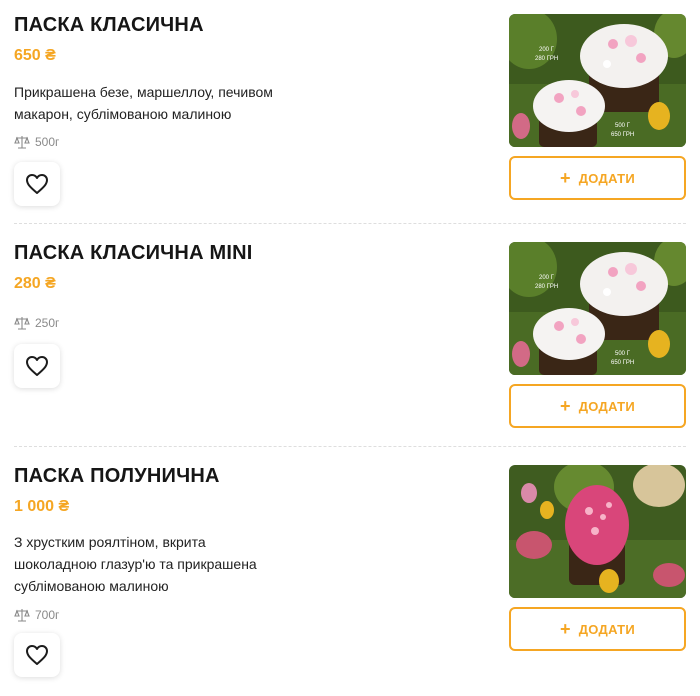 This screenshot has height=696, width=700. Describe the element at coordinates (35, 55) in the screenshot. I see `product-price: 650 ₴` at that location.